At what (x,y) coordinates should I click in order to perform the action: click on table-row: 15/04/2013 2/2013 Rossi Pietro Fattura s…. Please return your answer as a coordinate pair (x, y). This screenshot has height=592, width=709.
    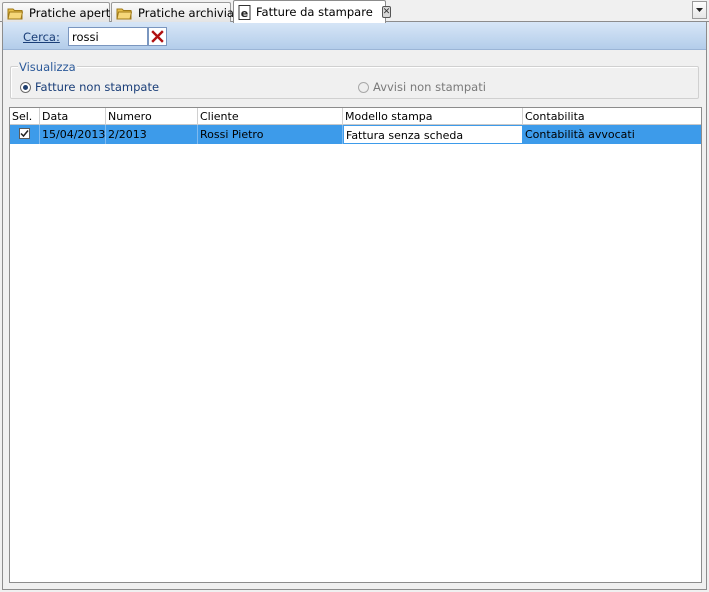
    Looking at the image, I should click on (355, 134).